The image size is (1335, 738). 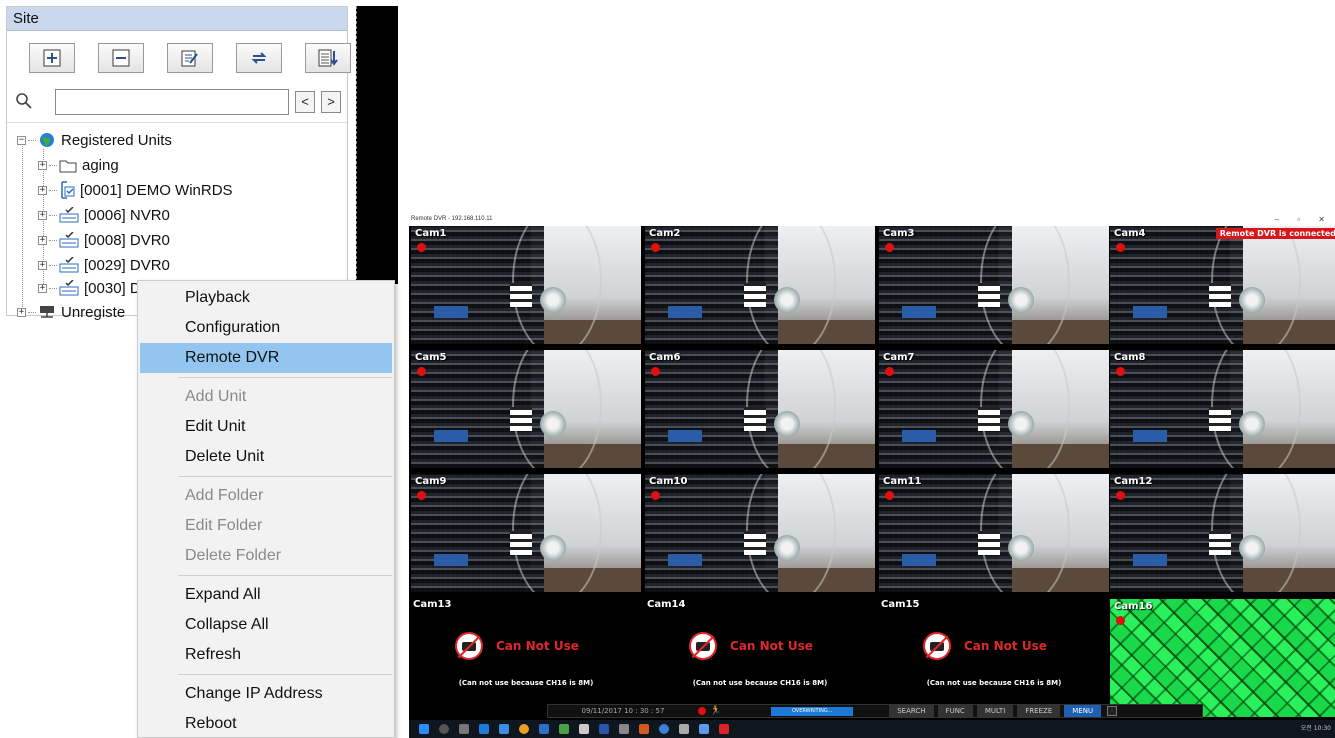 What do you see at coordinates (47, 140) in the screenshot?
I see `globe-icon` at bounding box center [47, 140].